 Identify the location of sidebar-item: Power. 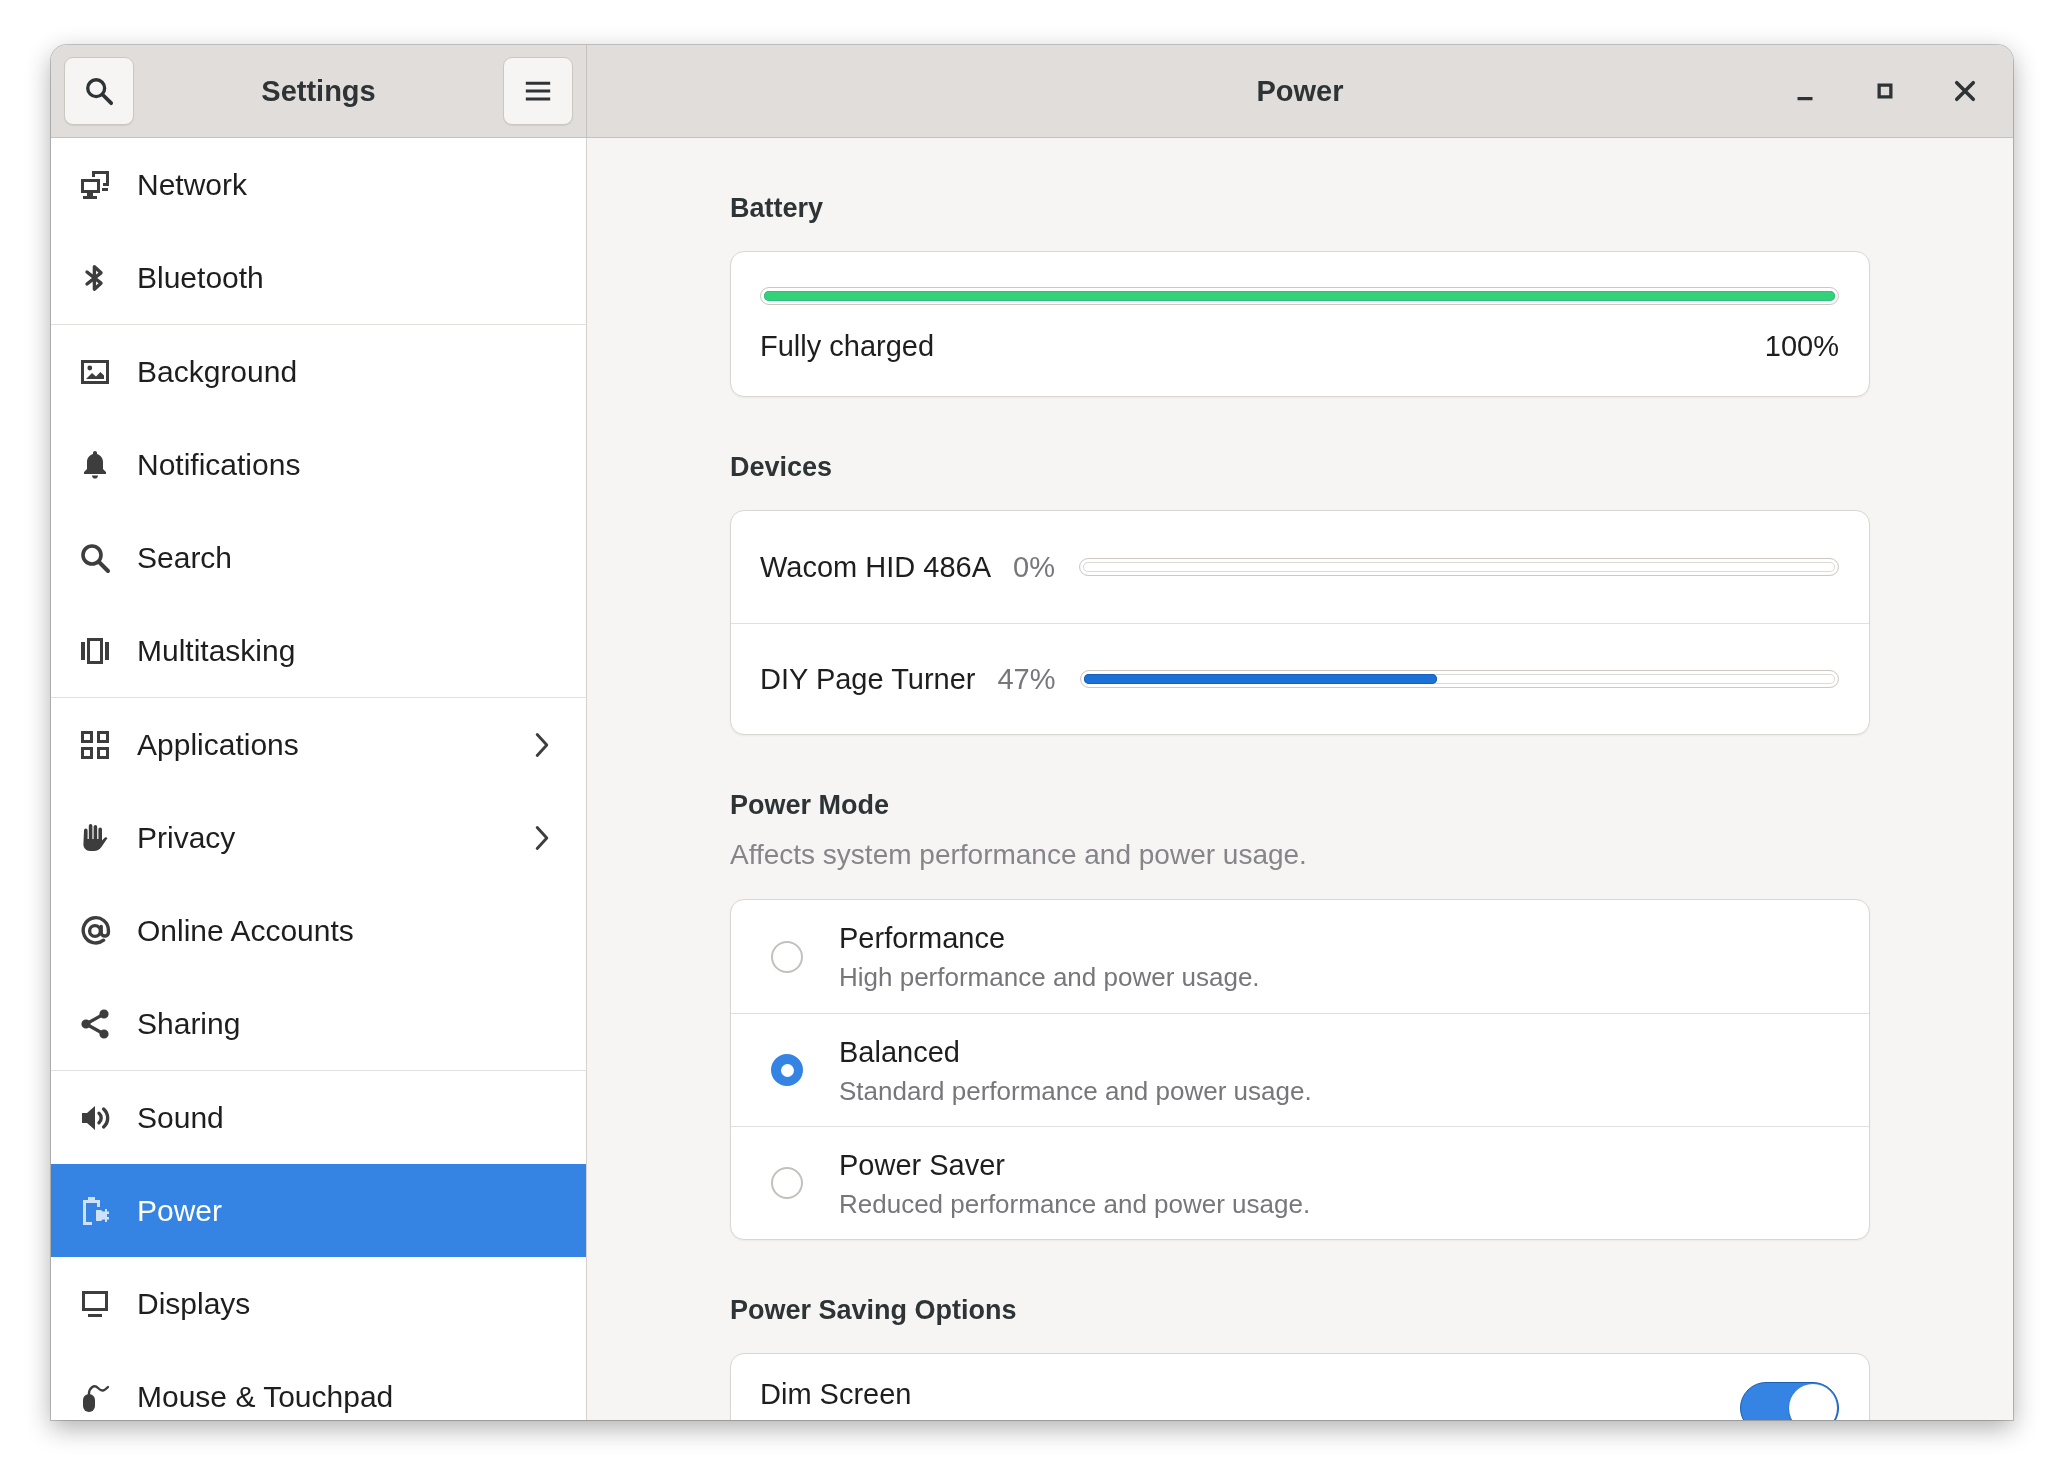
(318, 1210).